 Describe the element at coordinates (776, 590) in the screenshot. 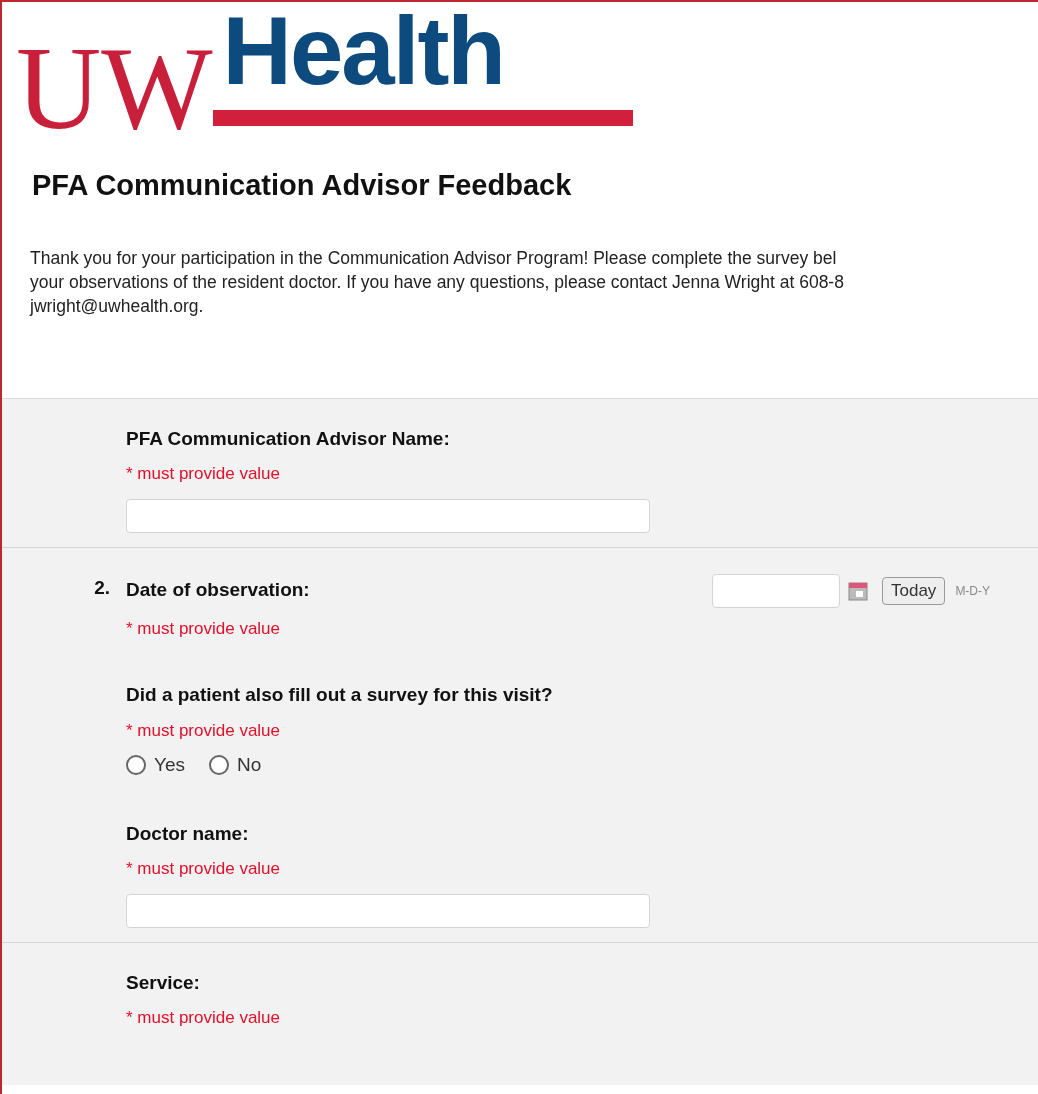

I see `date-field` at that location.